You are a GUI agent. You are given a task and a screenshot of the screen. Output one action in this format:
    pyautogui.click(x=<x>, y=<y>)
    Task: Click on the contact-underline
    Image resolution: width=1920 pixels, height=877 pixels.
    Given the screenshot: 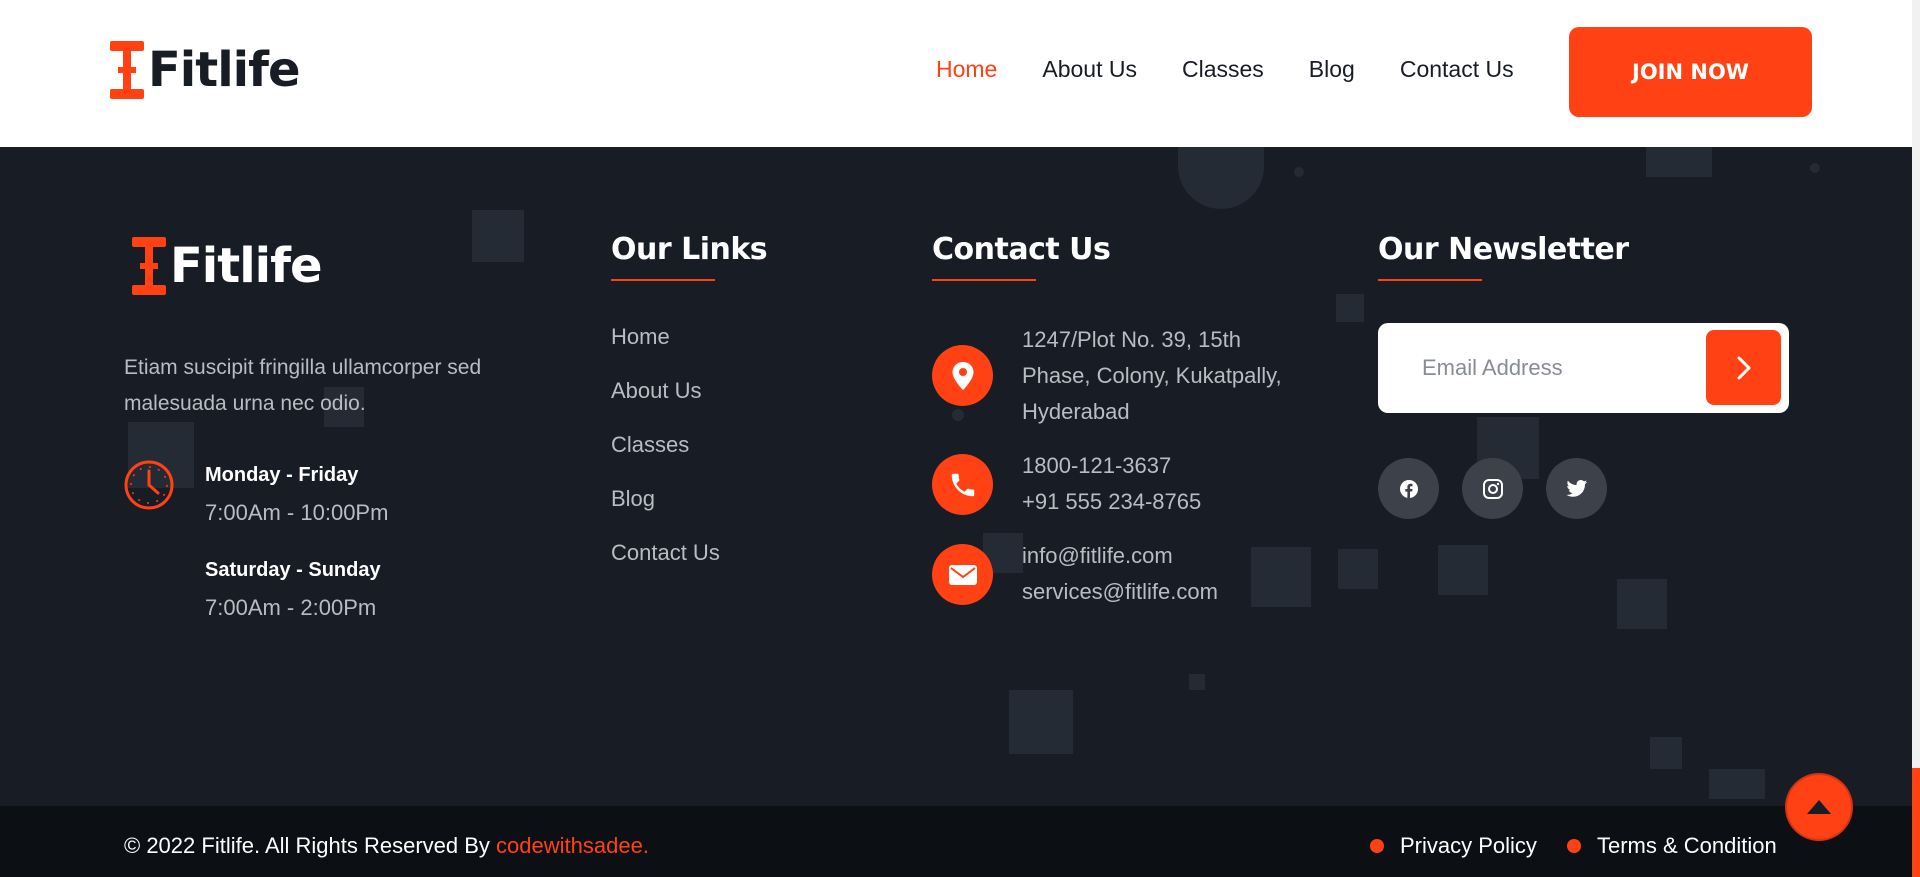 What is the action you would take?
    pyautogui.click(x=984, y=280)
    